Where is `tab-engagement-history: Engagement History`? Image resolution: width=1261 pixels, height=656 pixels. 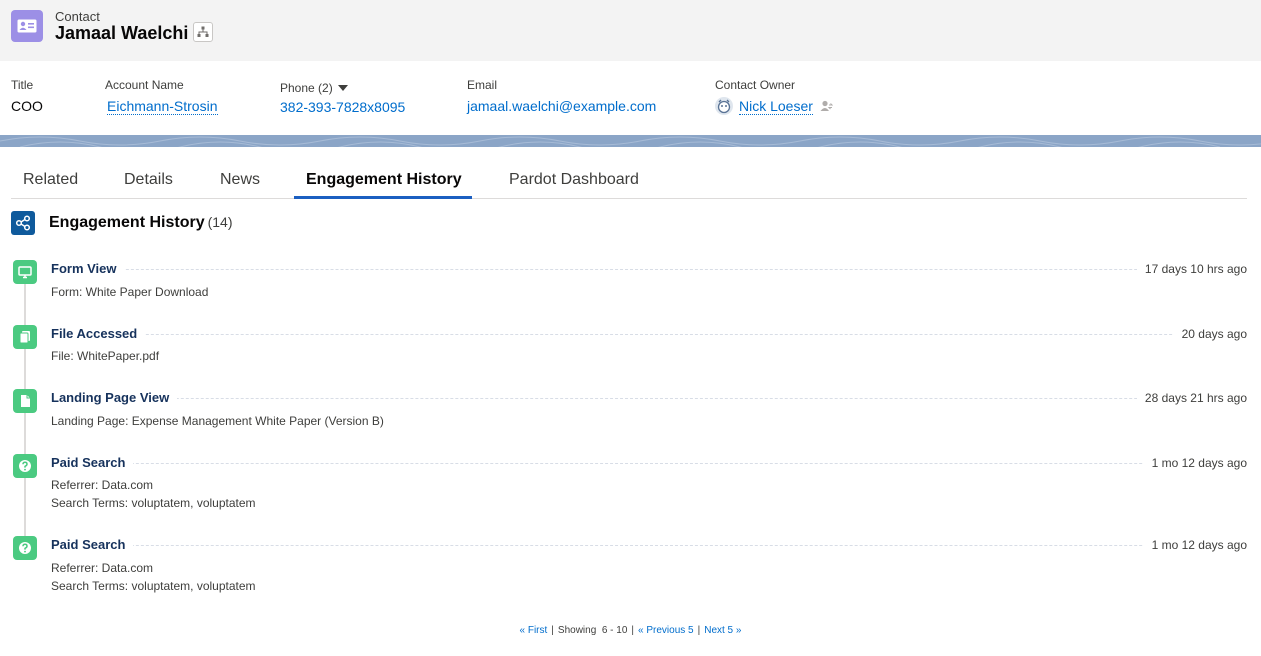
tab-engagement-history: Engagement History is located at coordinates (384, 180).